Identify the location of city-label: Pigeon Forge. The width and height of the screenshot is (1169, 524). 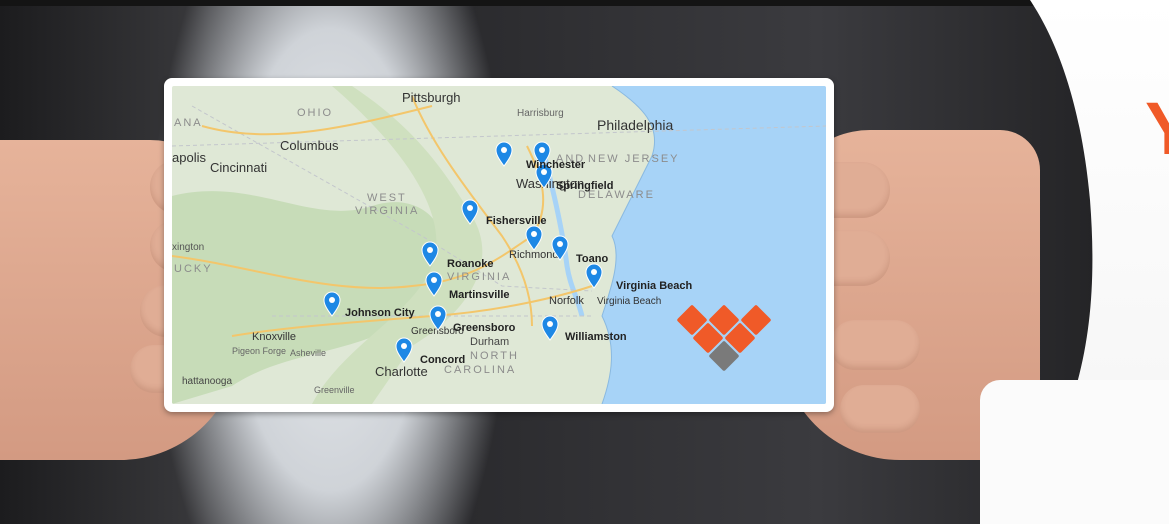
(259, 351).